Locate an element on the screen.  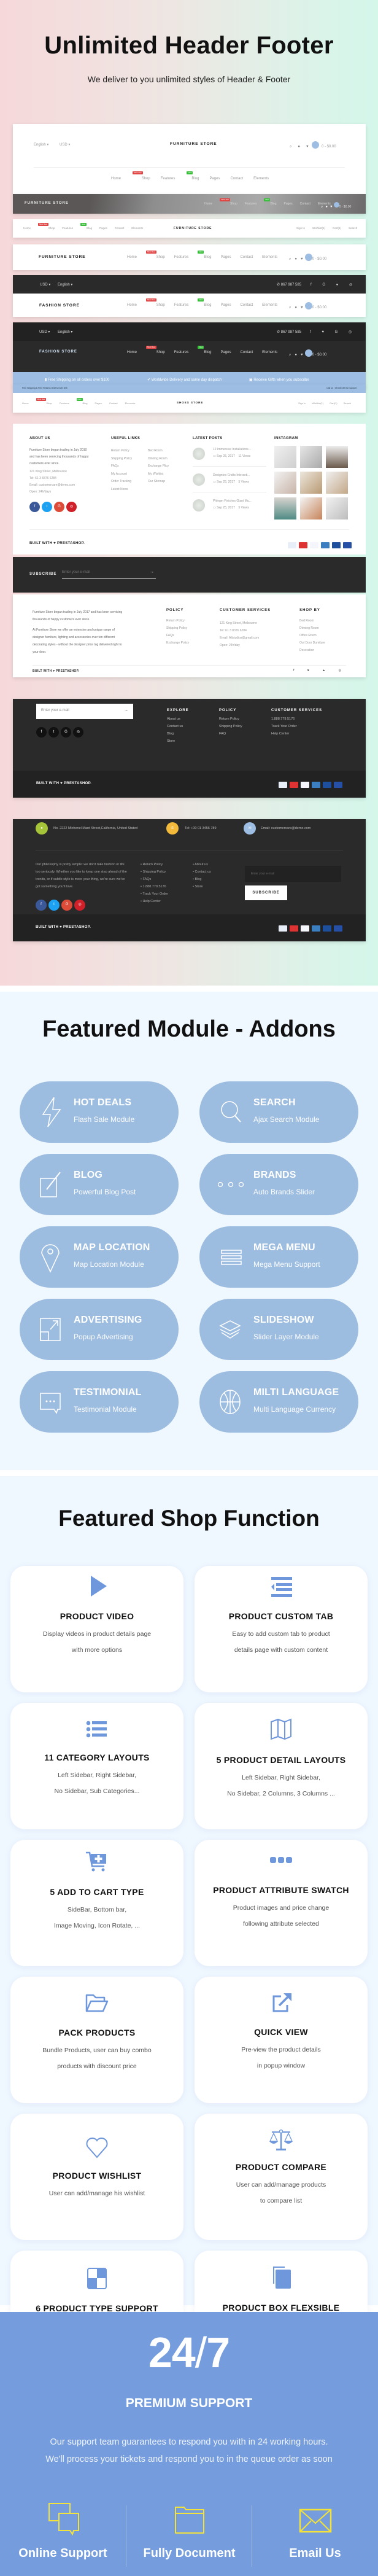
footer-link: Contact us is located at coordinates (175, 726).